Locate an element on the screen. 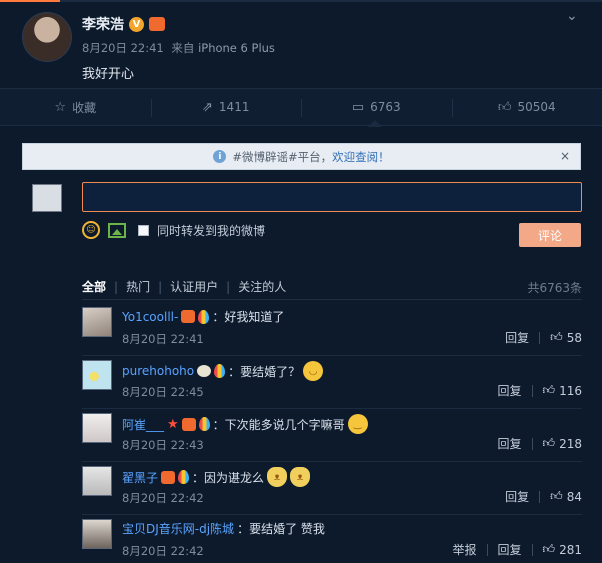 This screenshot has width=602, height=563. comment-like-button: 👍︎ 116 is located at coordinates (562, 390).